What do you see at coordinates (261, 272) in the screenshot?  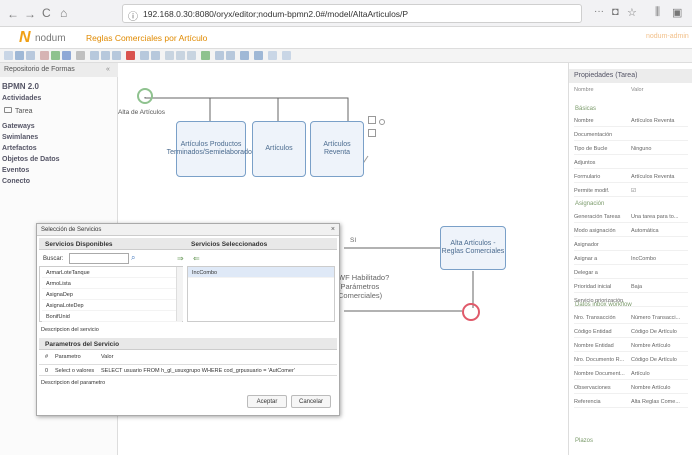 I see `selected-item: IncCombo` at bounding box center [261, 272].